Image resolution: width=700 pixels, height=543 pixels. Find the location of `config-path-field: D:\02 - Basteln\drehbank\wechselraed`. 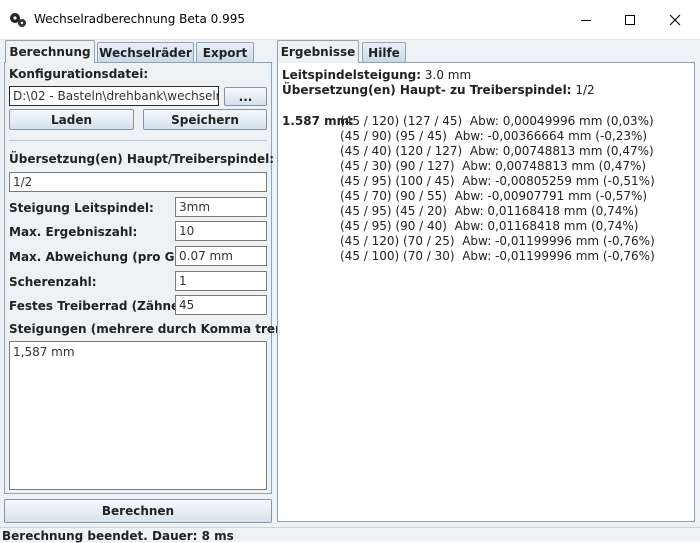

config-path-field: D:\02 - Basteln\drehbank\wechselraed is located at coordinates (114, 96).